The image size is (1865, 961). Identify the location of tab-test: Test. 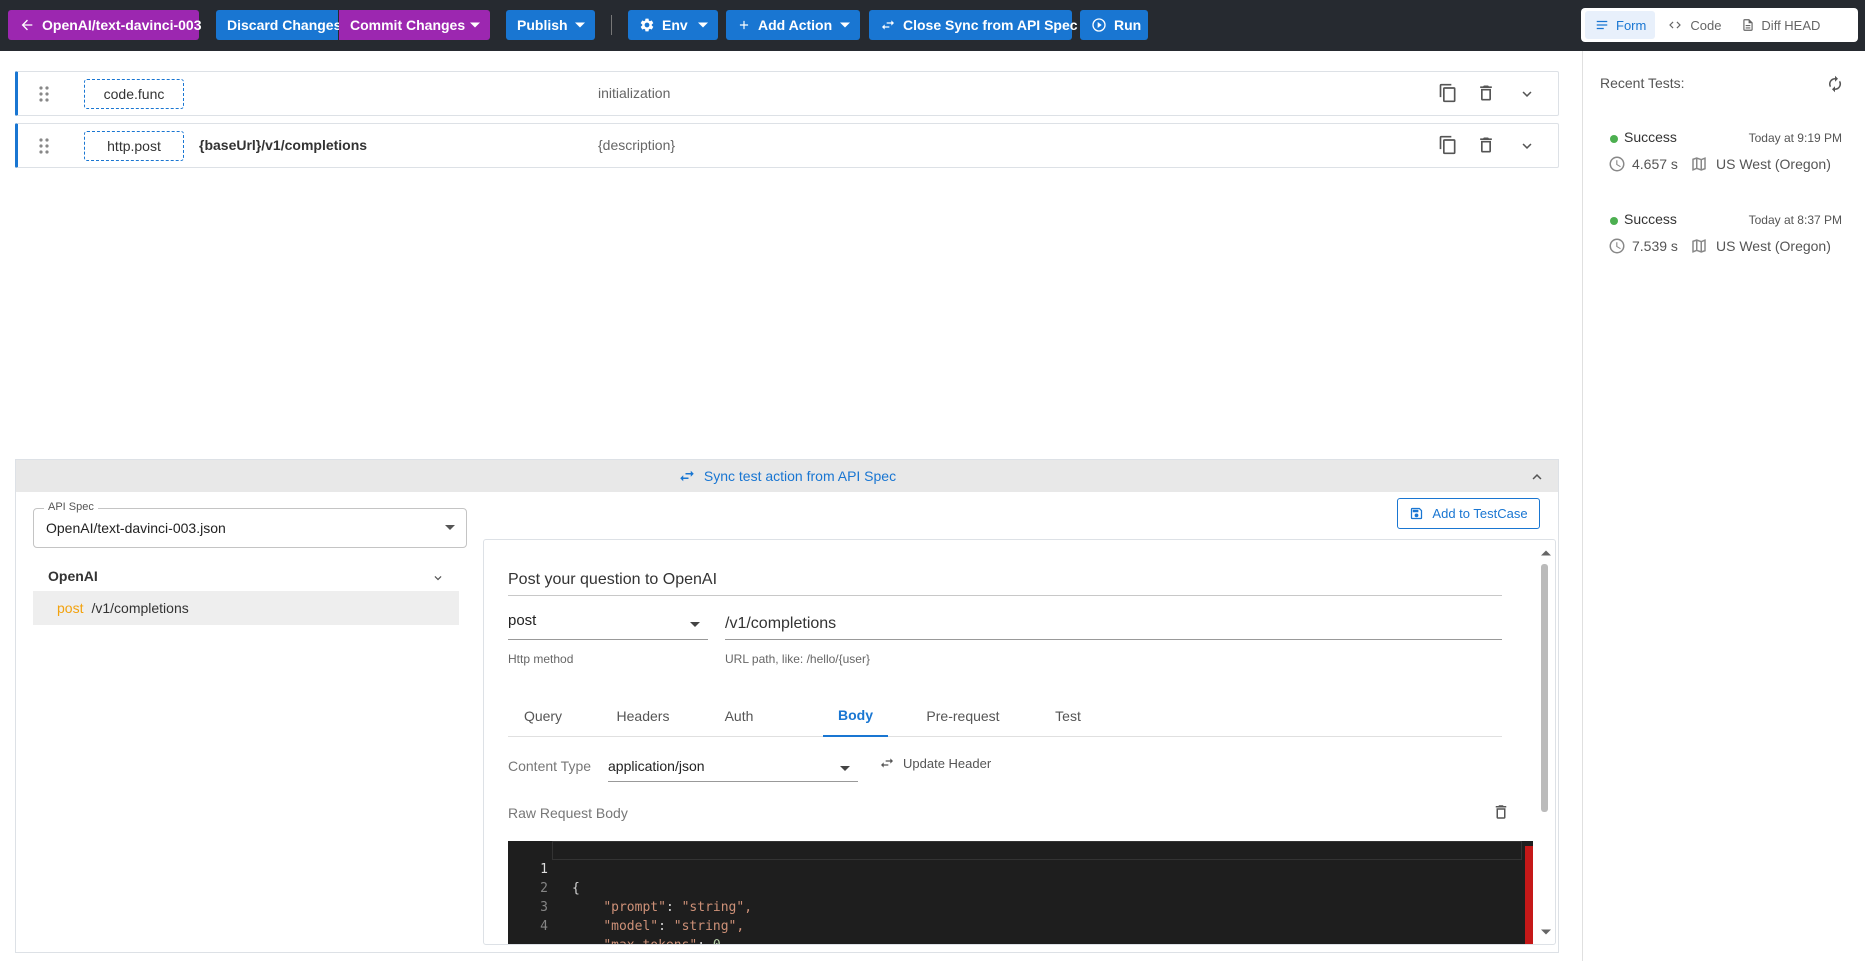
(1068, 716).